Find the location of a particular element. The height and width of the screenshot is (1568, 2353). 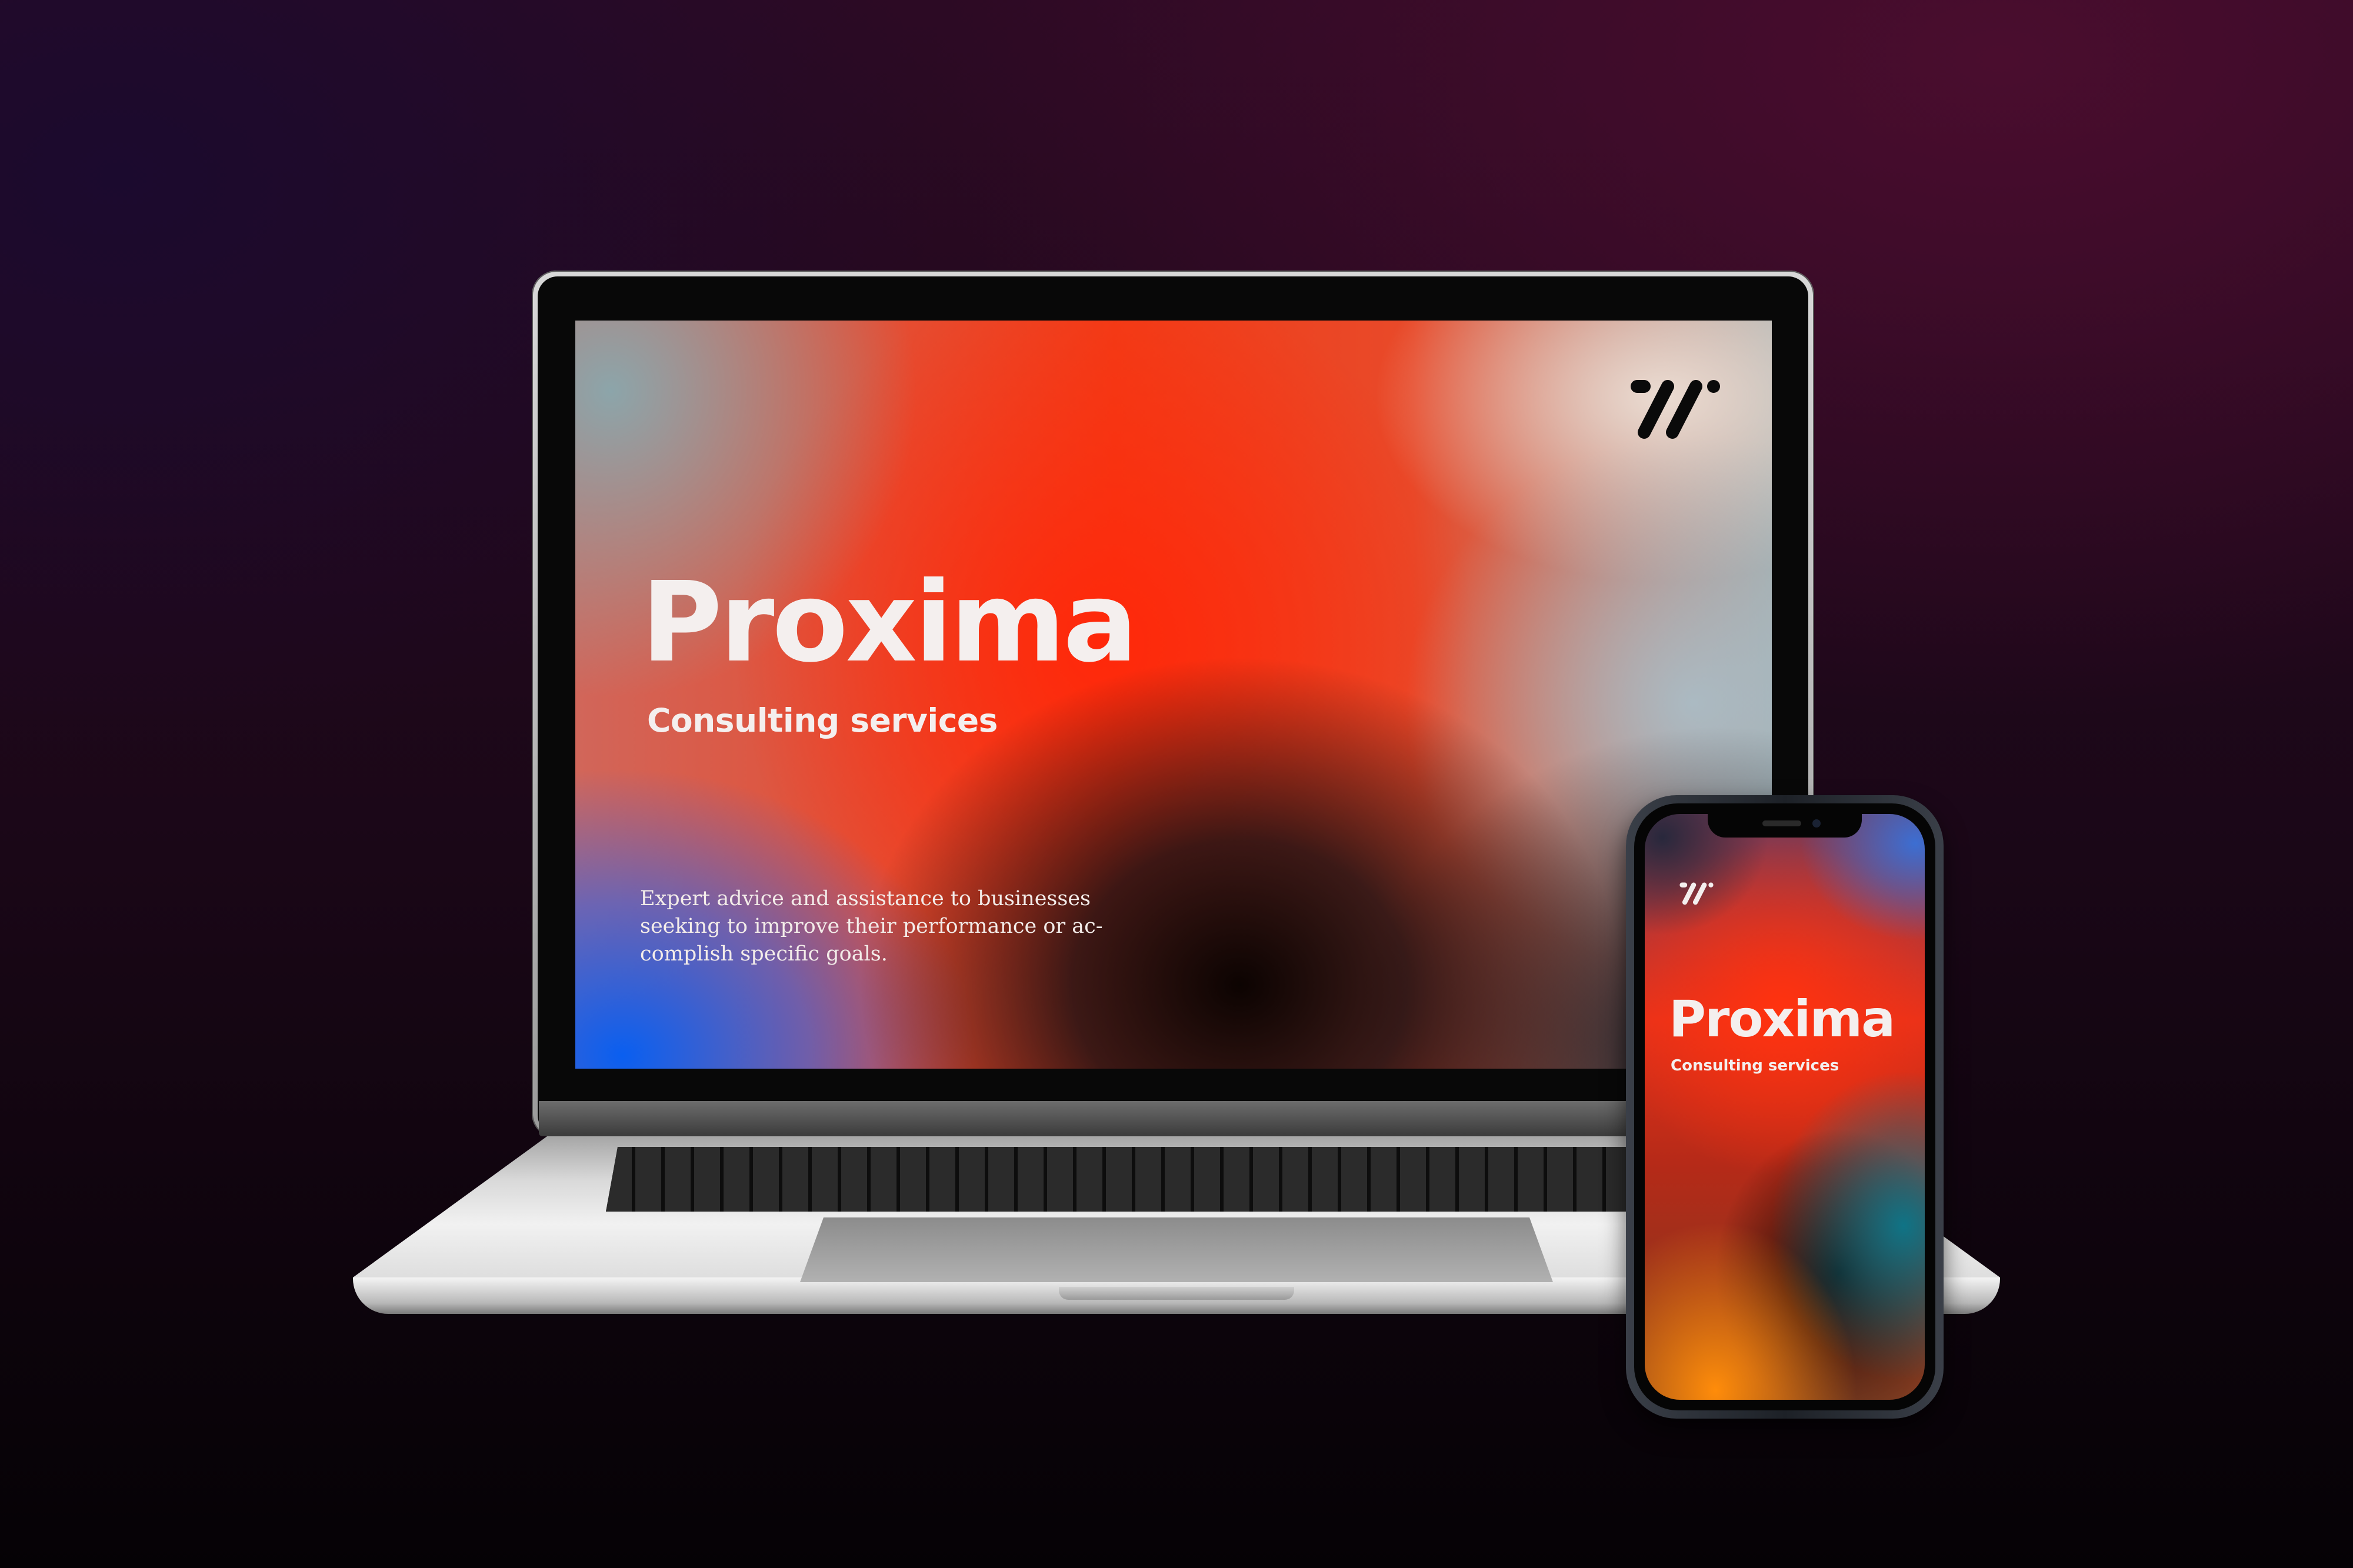

page-title: Proxima is located at coordinates (890, 622).